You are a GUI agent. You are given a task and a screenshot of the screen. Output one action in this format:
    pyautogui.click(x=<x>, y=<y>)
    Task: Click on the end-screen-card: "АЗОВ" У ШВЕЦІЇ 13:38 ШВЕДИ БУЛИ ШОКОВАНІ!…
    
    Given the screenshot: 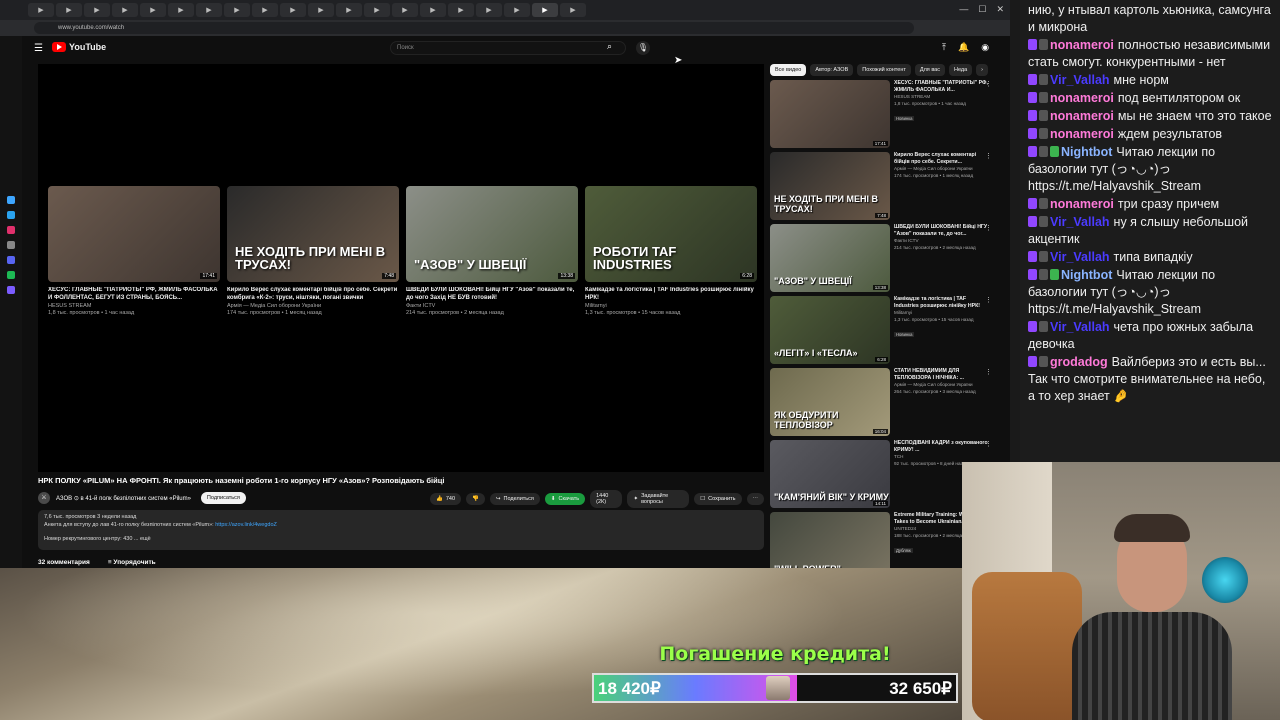 What is the action you would take?
    pyautogui.click(x=492, y=251)
    